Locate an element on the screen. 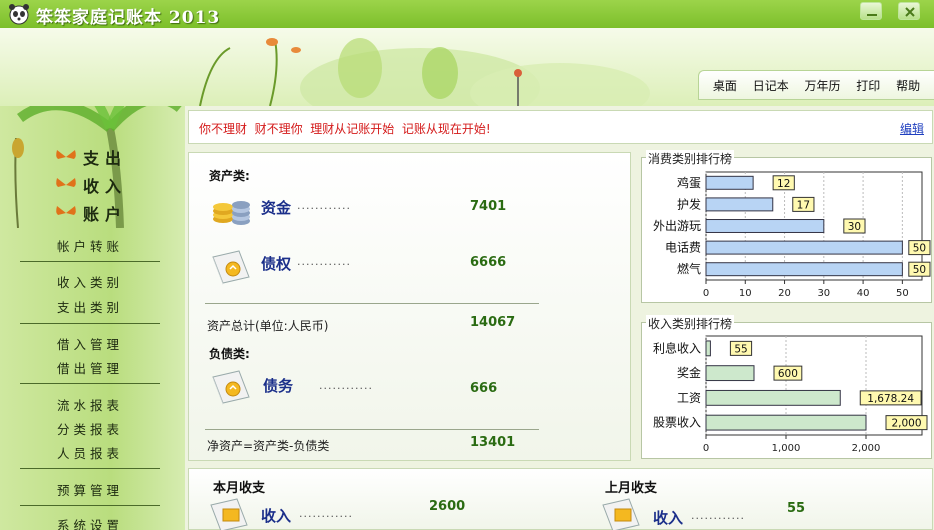 The image size is (934, 530). category-label: 股票收入 is located at coordinates (677, 423).